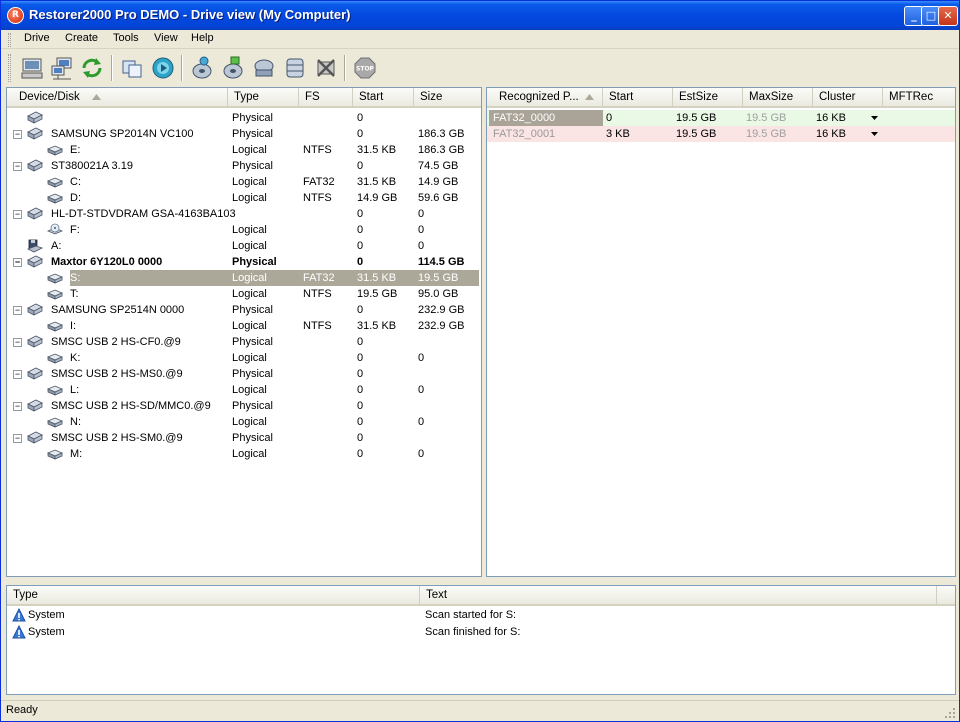 The width and height of the screenshot is (960, 722). What do you see at coordinates (75, 230) in the screenshot?
I see `device-name: F:` at bounding box center [75, 230].